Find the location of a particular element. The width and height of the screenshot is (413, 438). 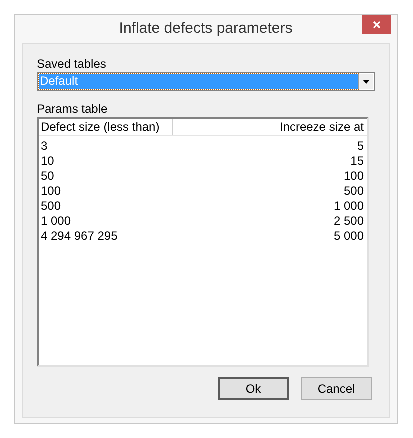

dialog-button: Ok is located at coordinates (253, 388).